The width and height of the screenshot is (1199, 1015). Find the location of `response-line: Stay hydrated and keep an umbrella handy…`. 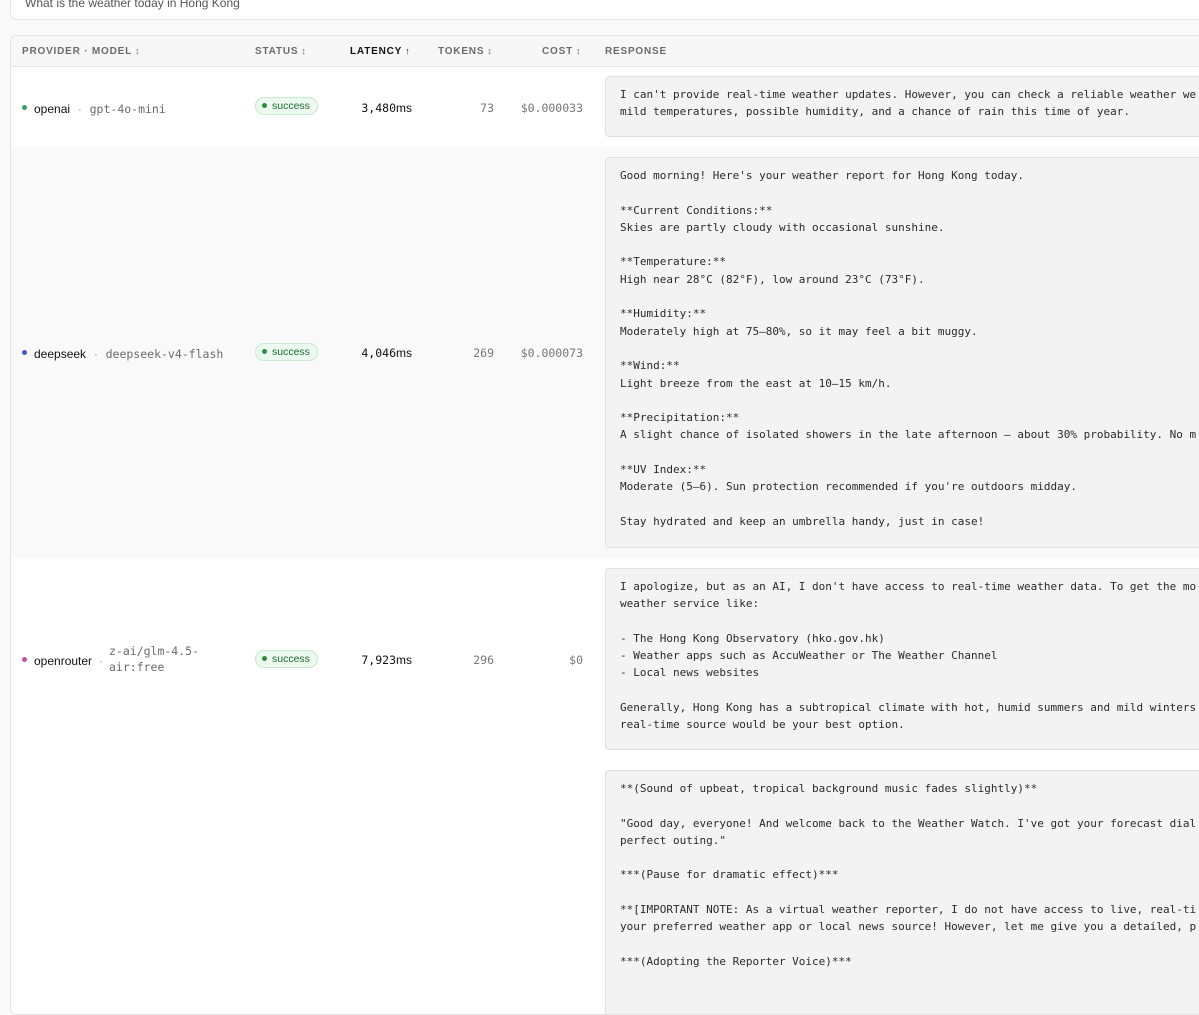

response-line: Stay hydrated and keep an umbrella handy… is located at coordinates (802, 521).